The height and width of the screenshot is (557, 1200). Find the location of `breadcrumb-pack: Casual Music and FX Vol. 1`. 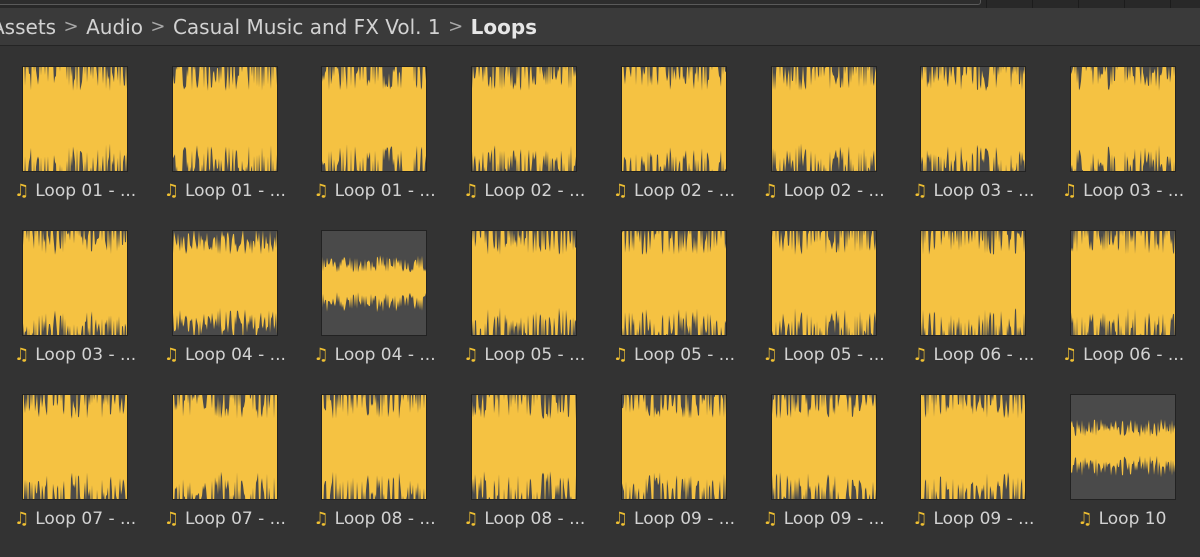

breadcrumb-pack: Casual Music and FX Vol. 1 is located at coordinates (307, 27).